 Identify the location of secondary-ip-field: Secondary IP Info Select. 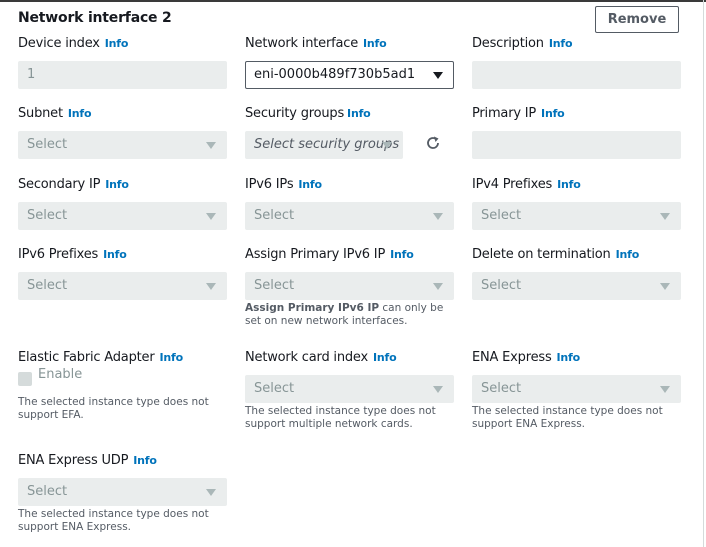
(122, 203).